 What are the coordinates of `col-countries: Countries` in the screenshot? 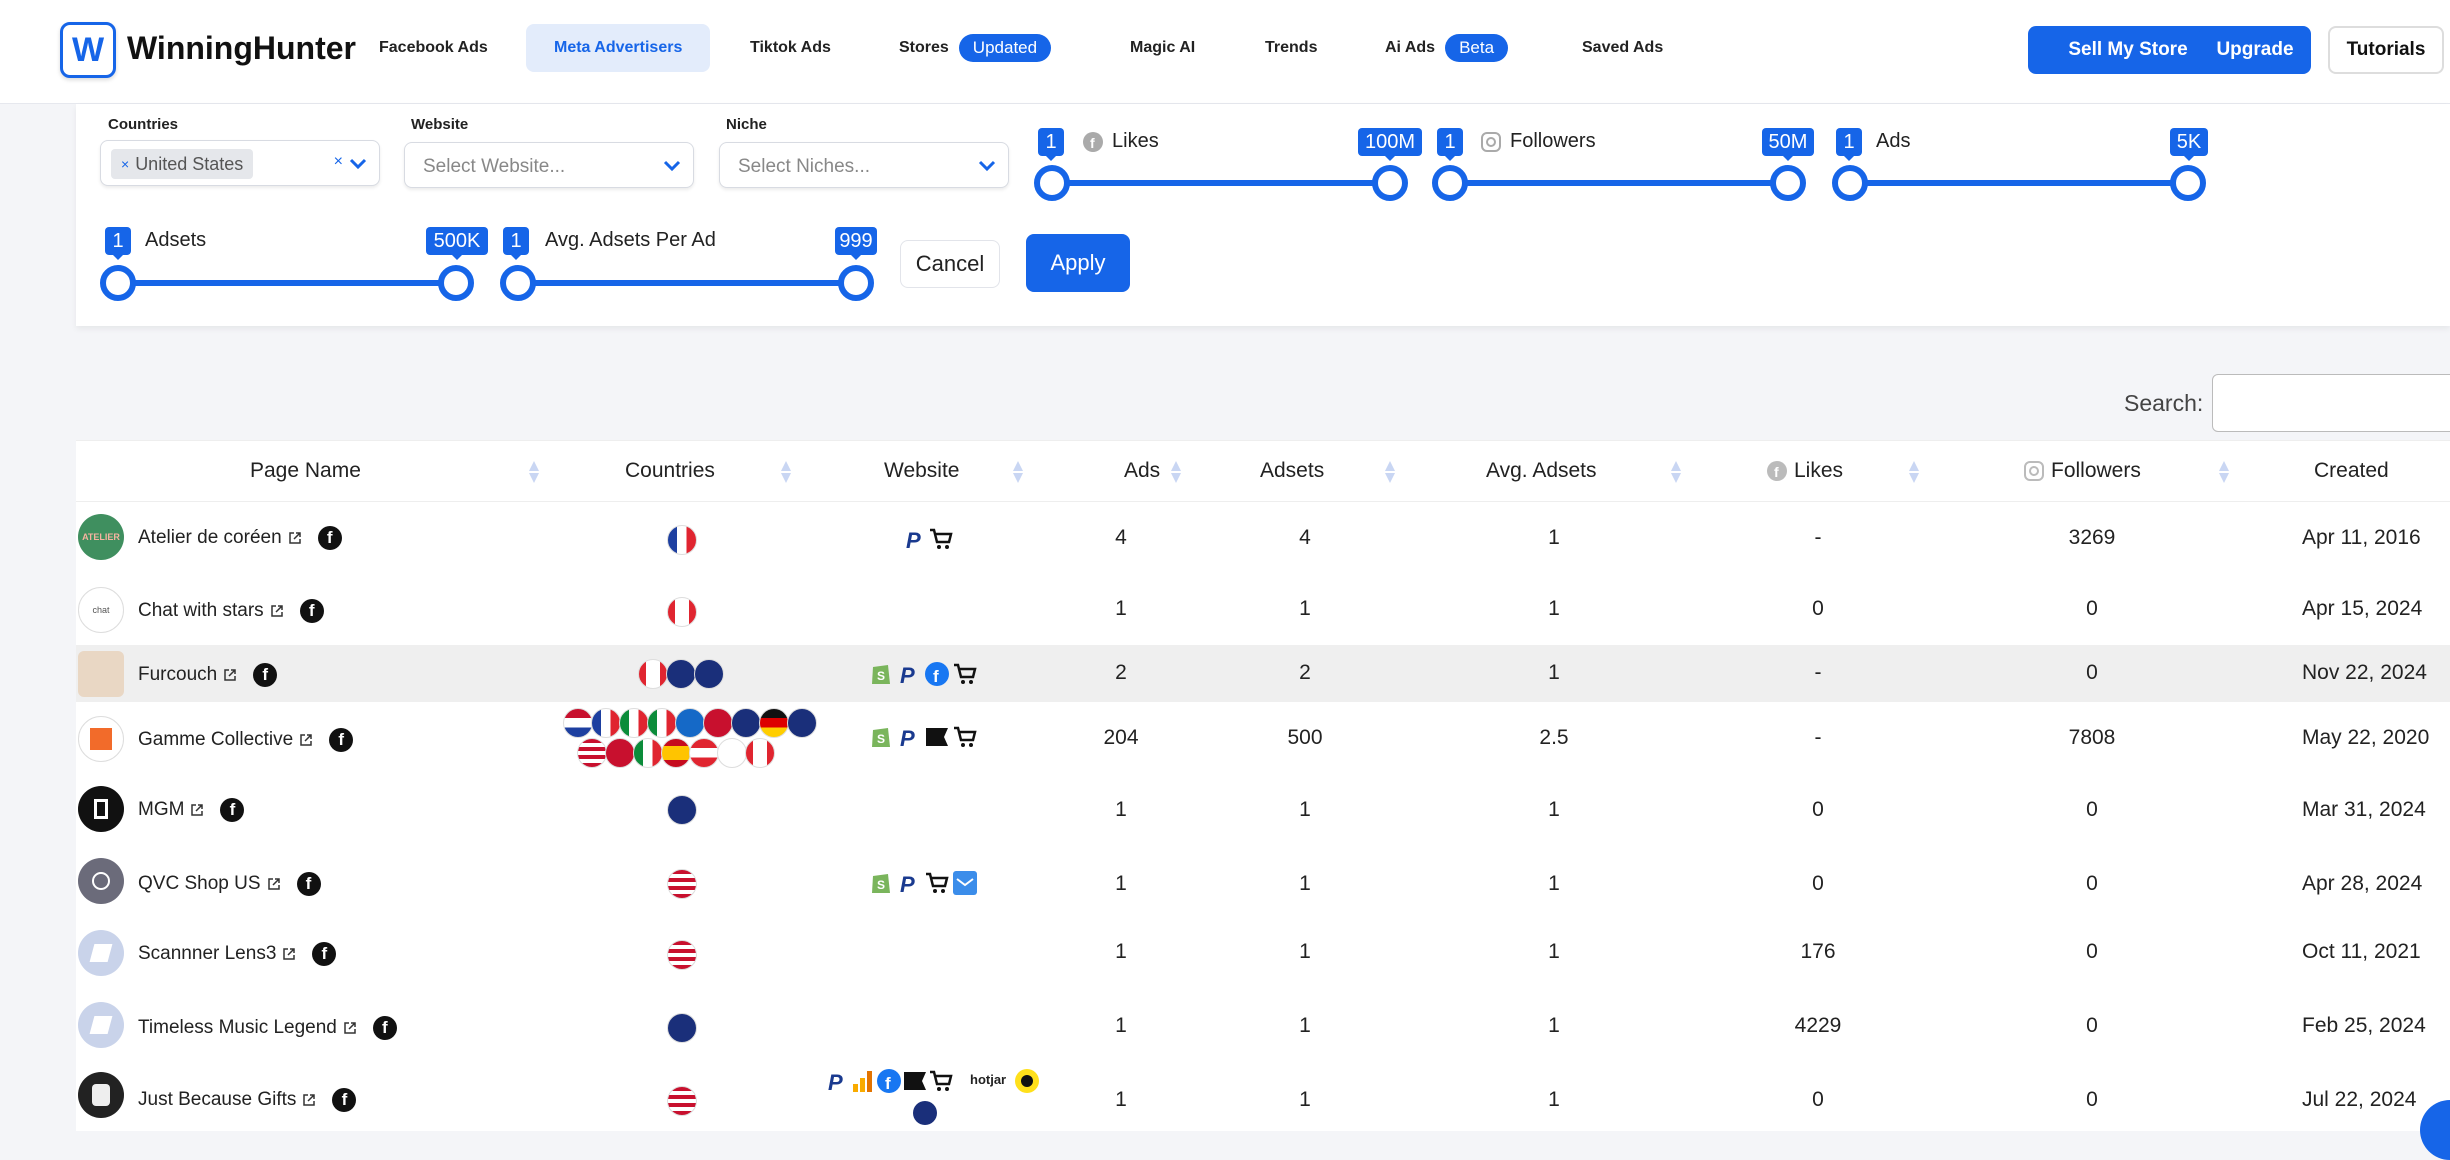 It's located at (670, 471).